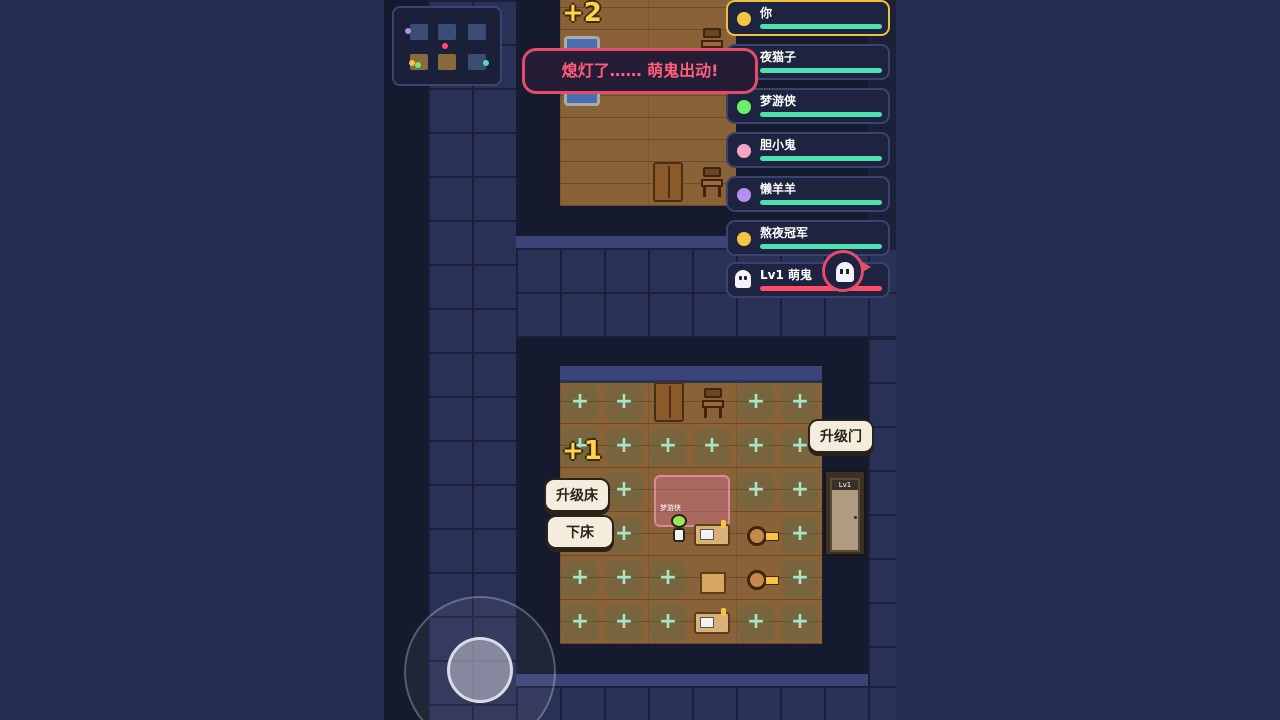 The width and height of the screenshot is (1280, 720). Describe the element at coordinates (766, 13) in the screenshot. I see `player-name: 你` at that location.